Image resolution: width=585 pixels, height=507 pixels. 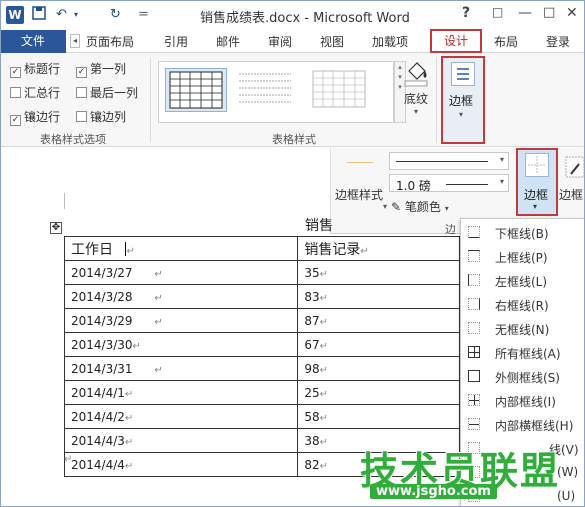 I want to click on border-painter-button: 边框, so click(x=571, y=194).